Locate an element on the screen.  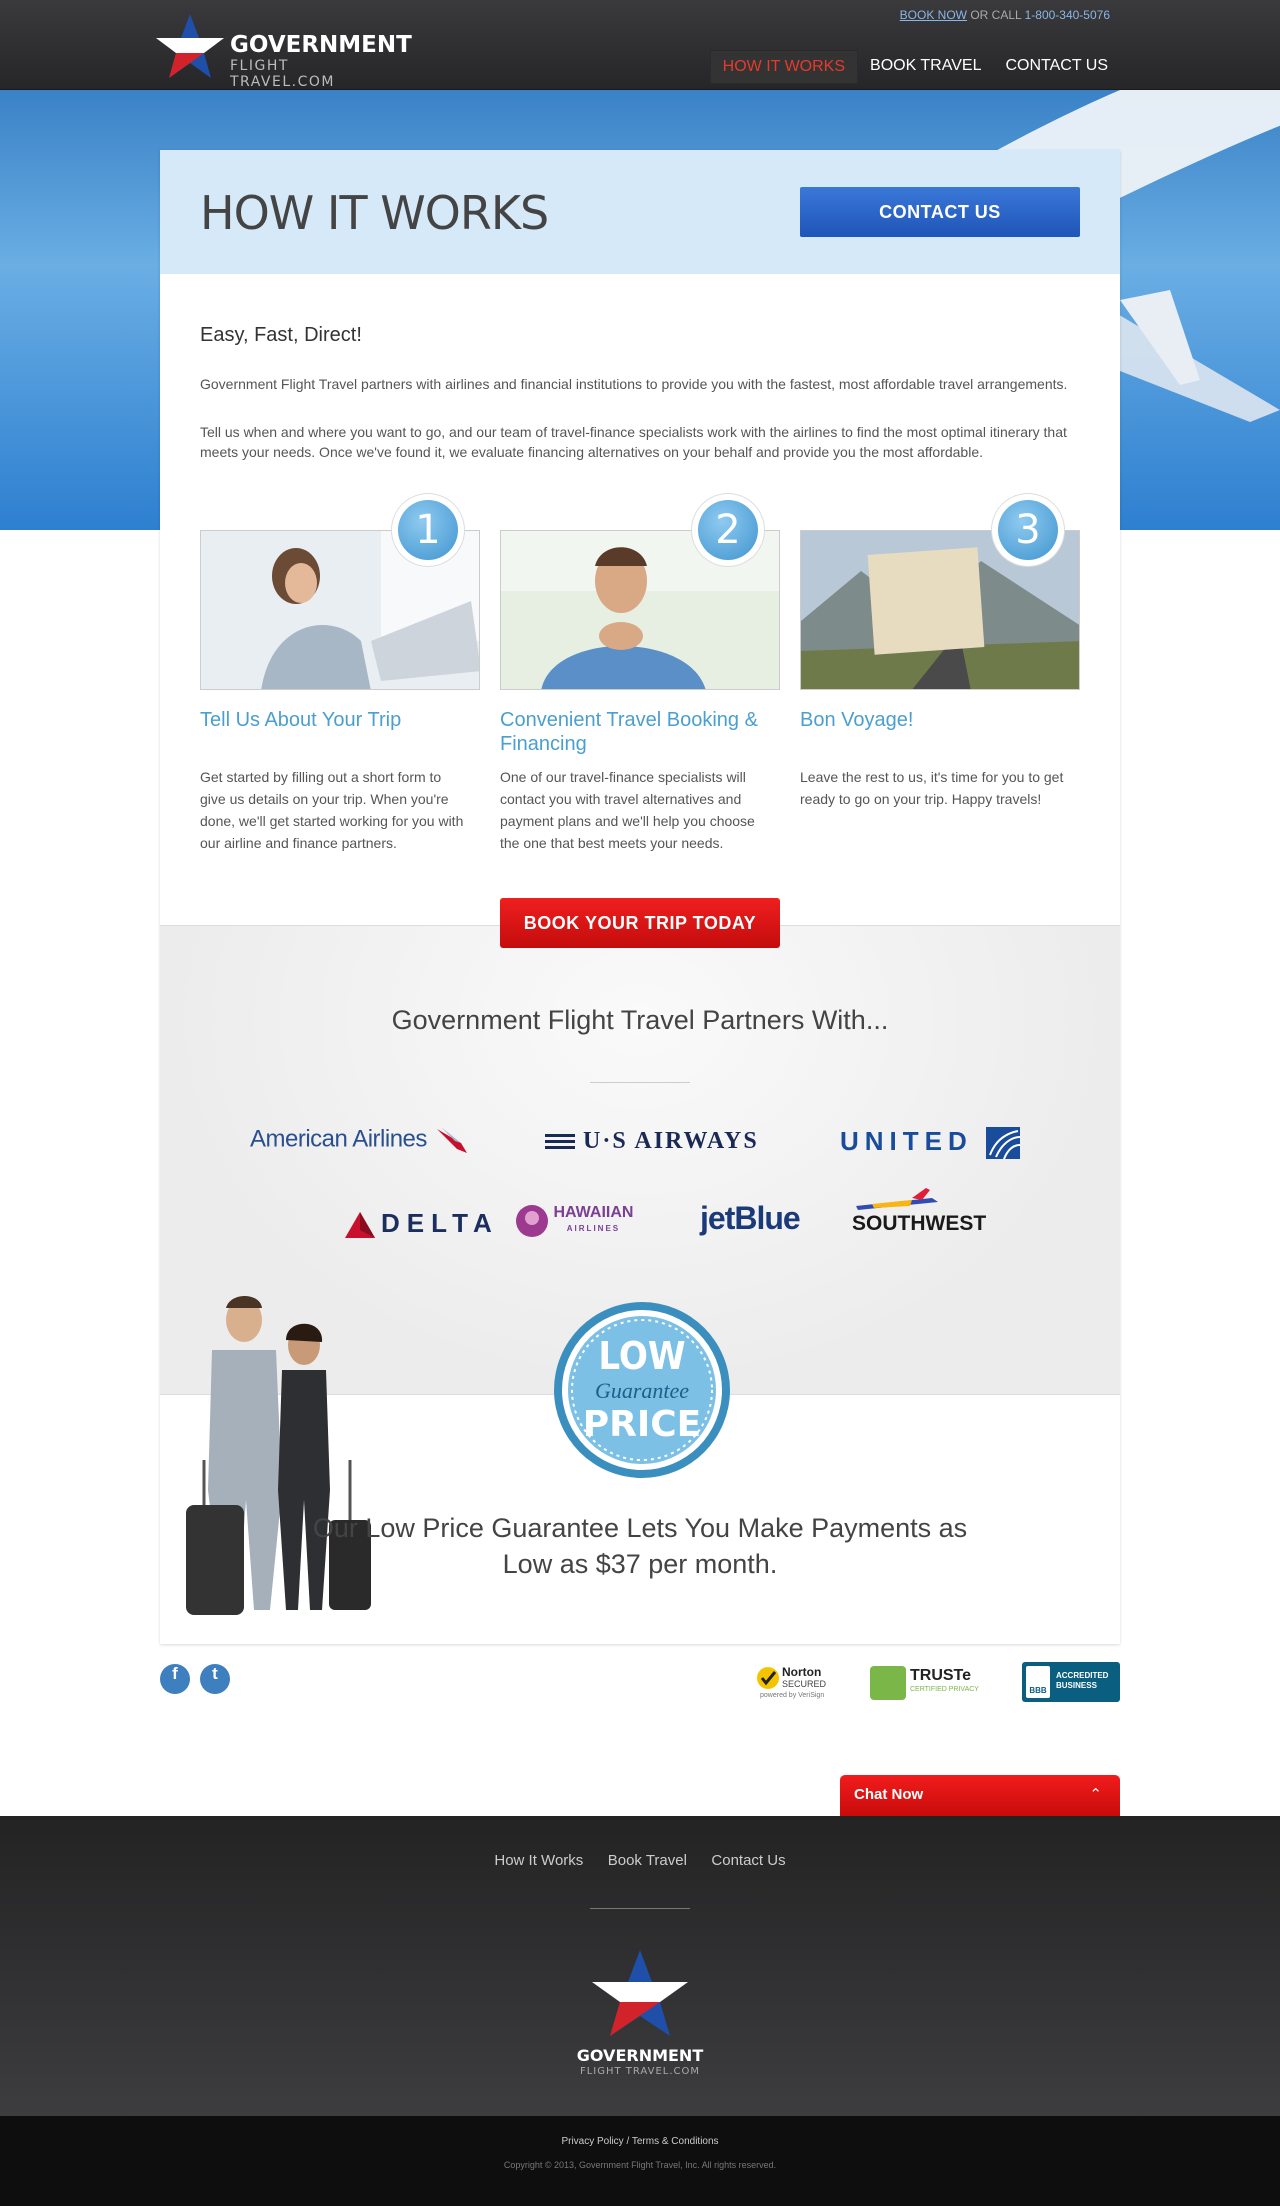
logo-text-government: GOVERNMENT is located at coordinates (321, 45).